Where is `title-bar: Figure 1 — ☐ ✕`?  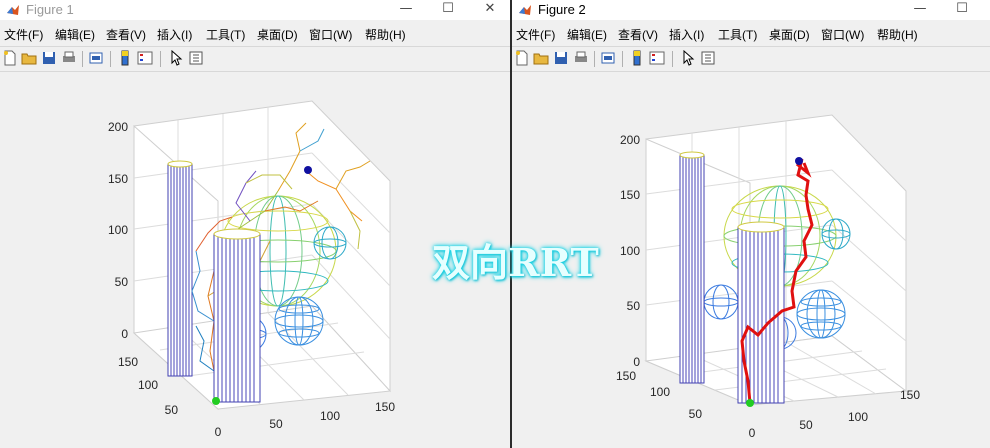
title-bar: Figure 1 — ☐ ✕ is located at coordinates (255, 10).